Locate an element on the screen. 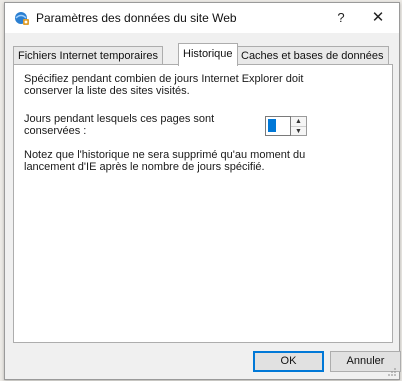  tab-fichiers-internet-temporaires: Fichiers Internet temporaires is located at coordinates (88, 55).